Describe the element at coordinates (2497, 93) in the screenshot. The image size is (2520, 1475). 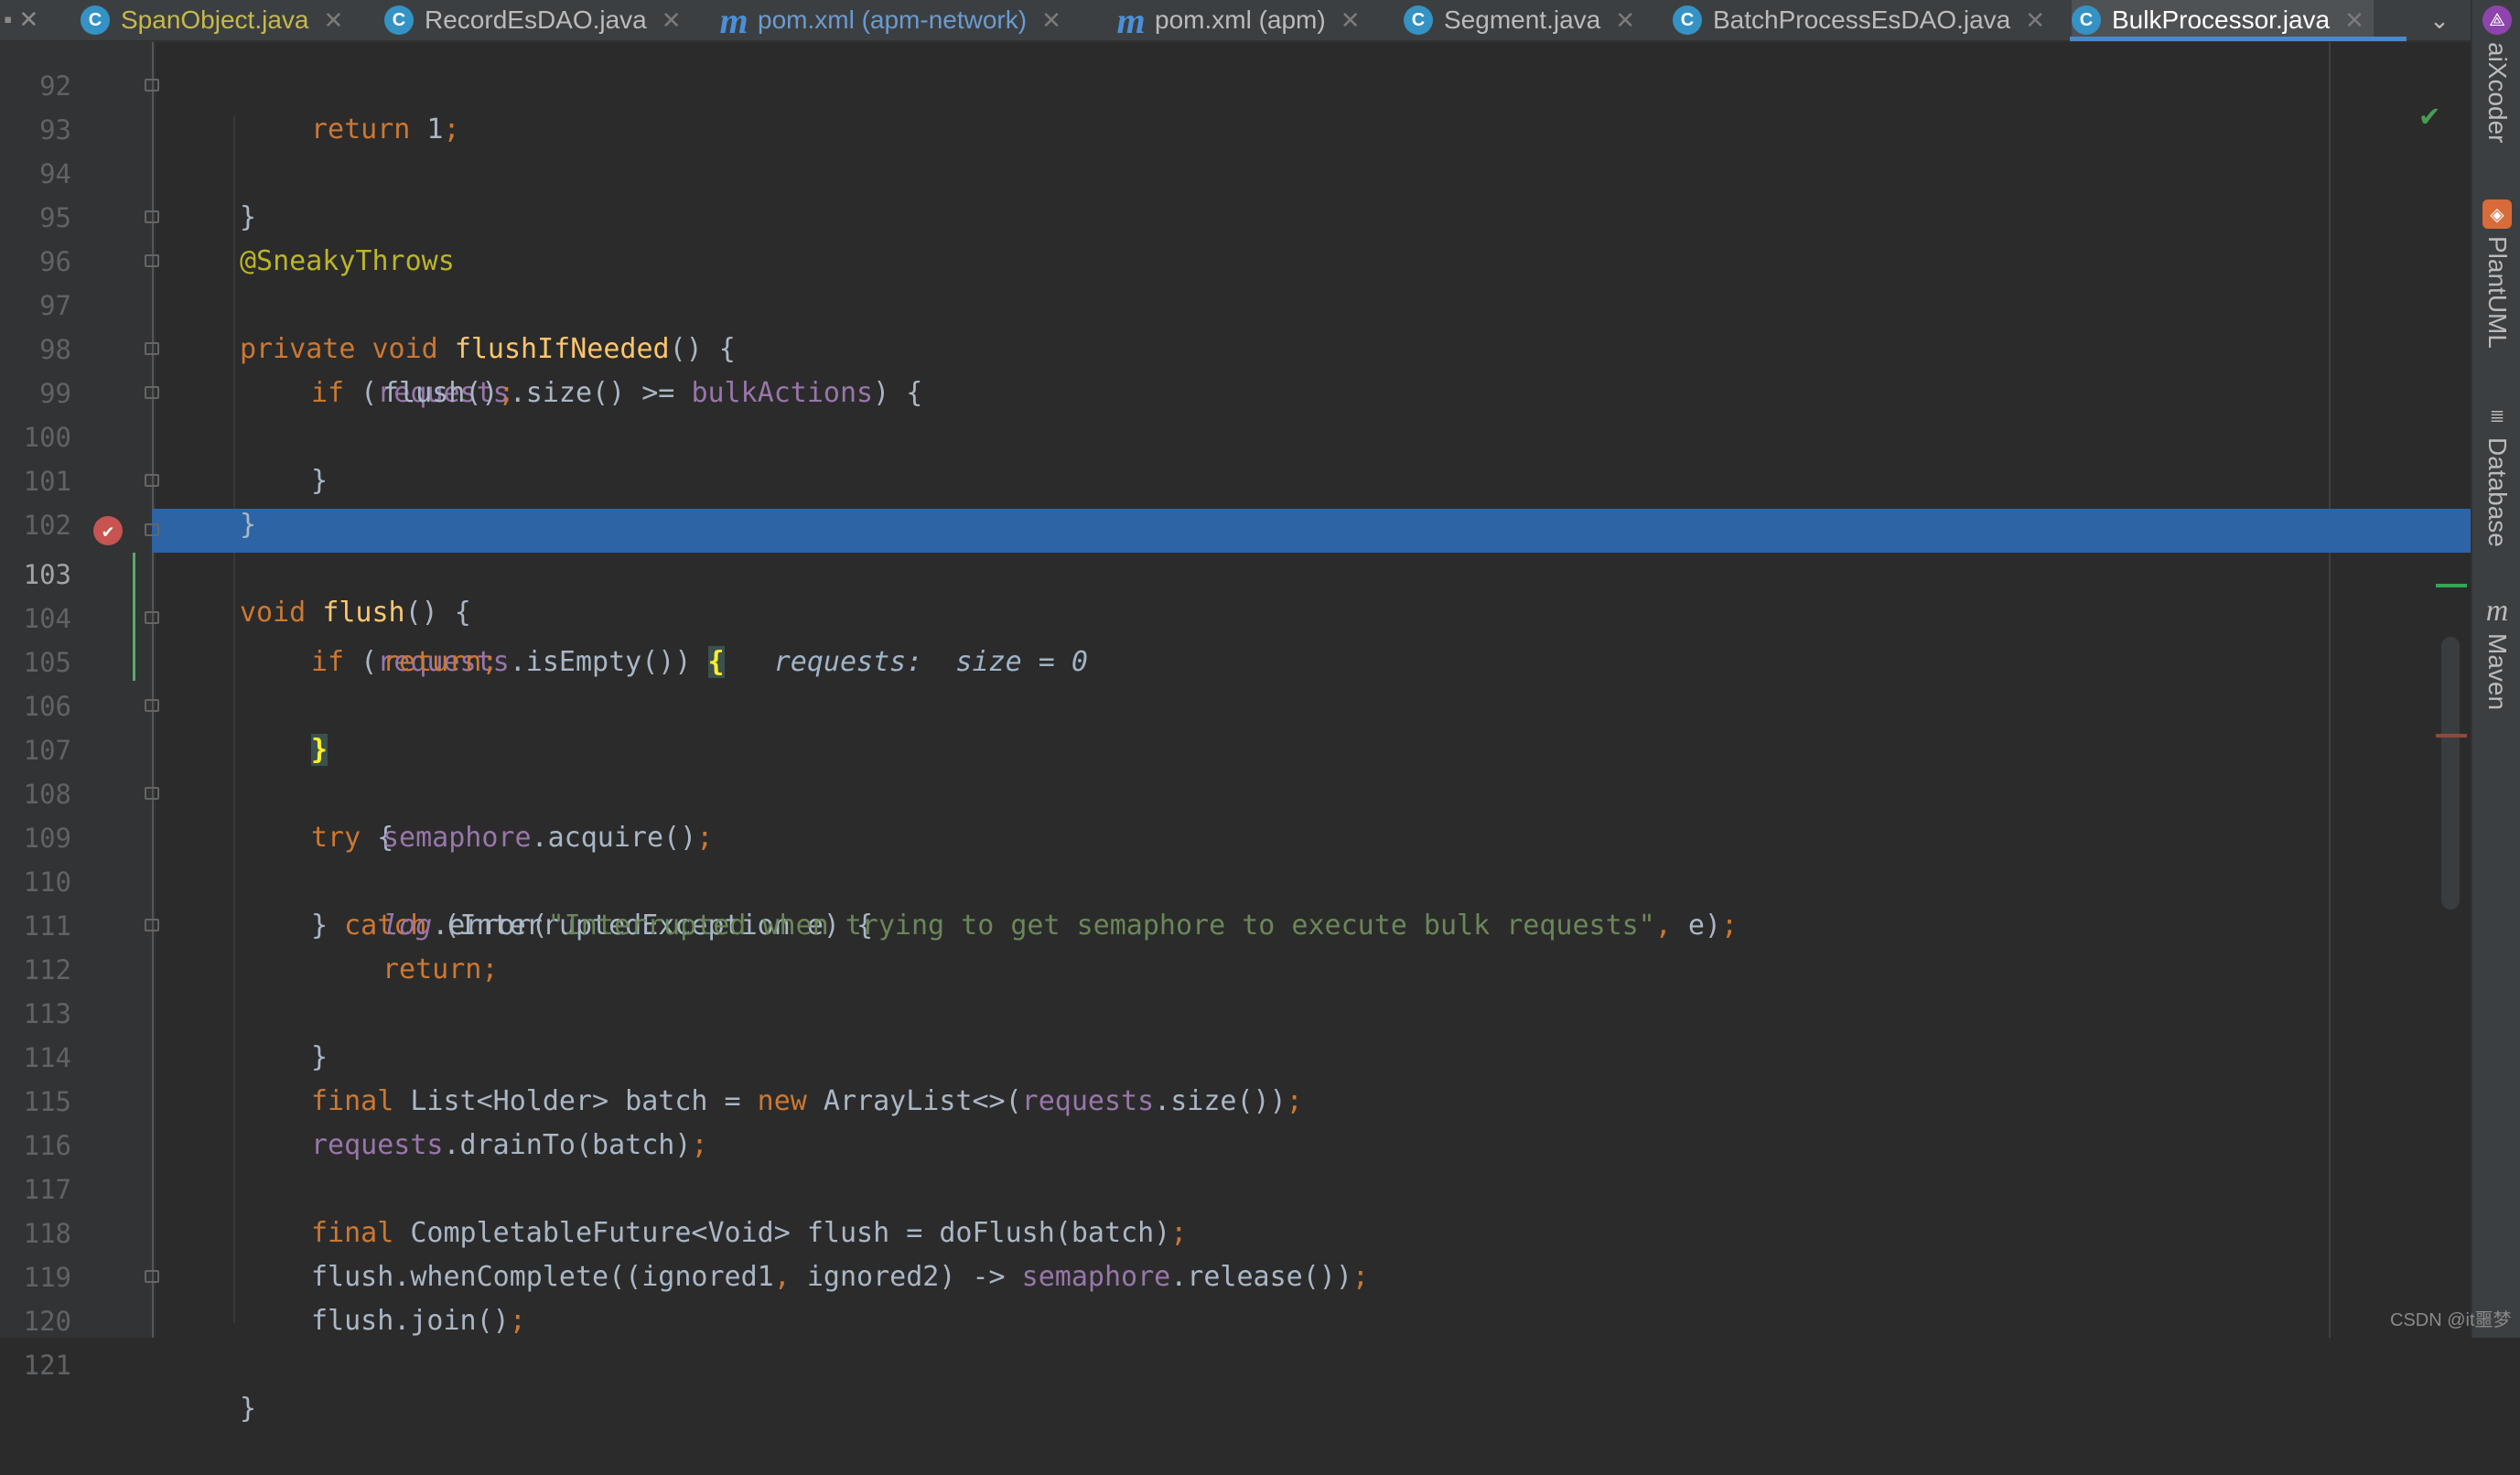
I see `tool-window-label: aiXcoder` at that location.